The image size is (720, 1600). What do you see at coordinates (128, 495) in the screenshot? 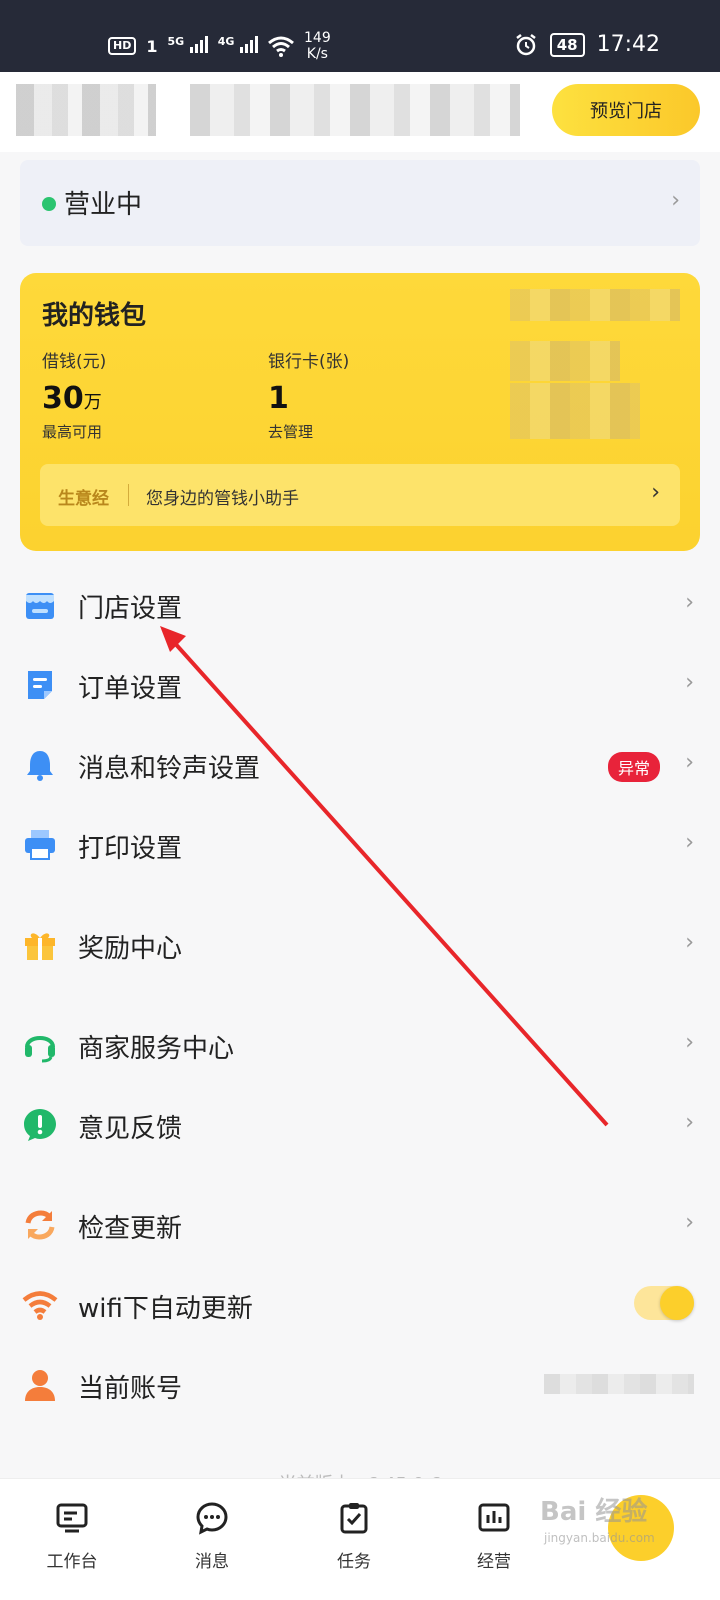
I see `tips-divider` at bounding box center [128, 495].